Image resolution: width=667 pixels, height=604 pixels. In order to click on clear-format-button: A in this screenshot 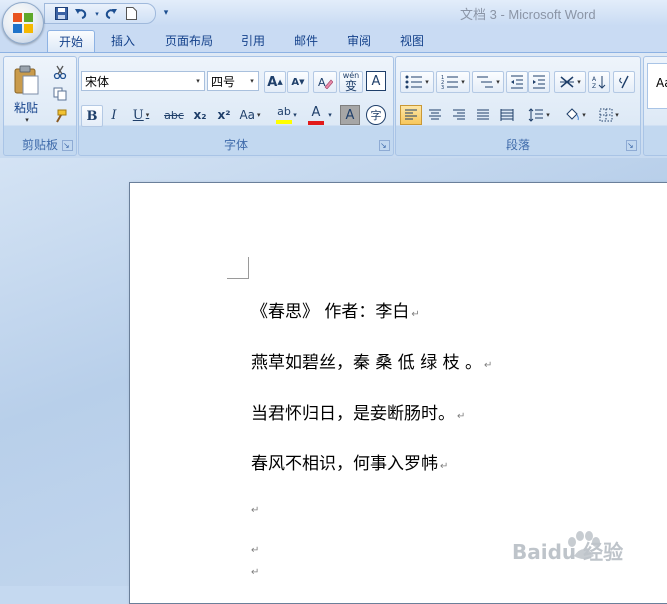, I will do `click(325, 82)`.